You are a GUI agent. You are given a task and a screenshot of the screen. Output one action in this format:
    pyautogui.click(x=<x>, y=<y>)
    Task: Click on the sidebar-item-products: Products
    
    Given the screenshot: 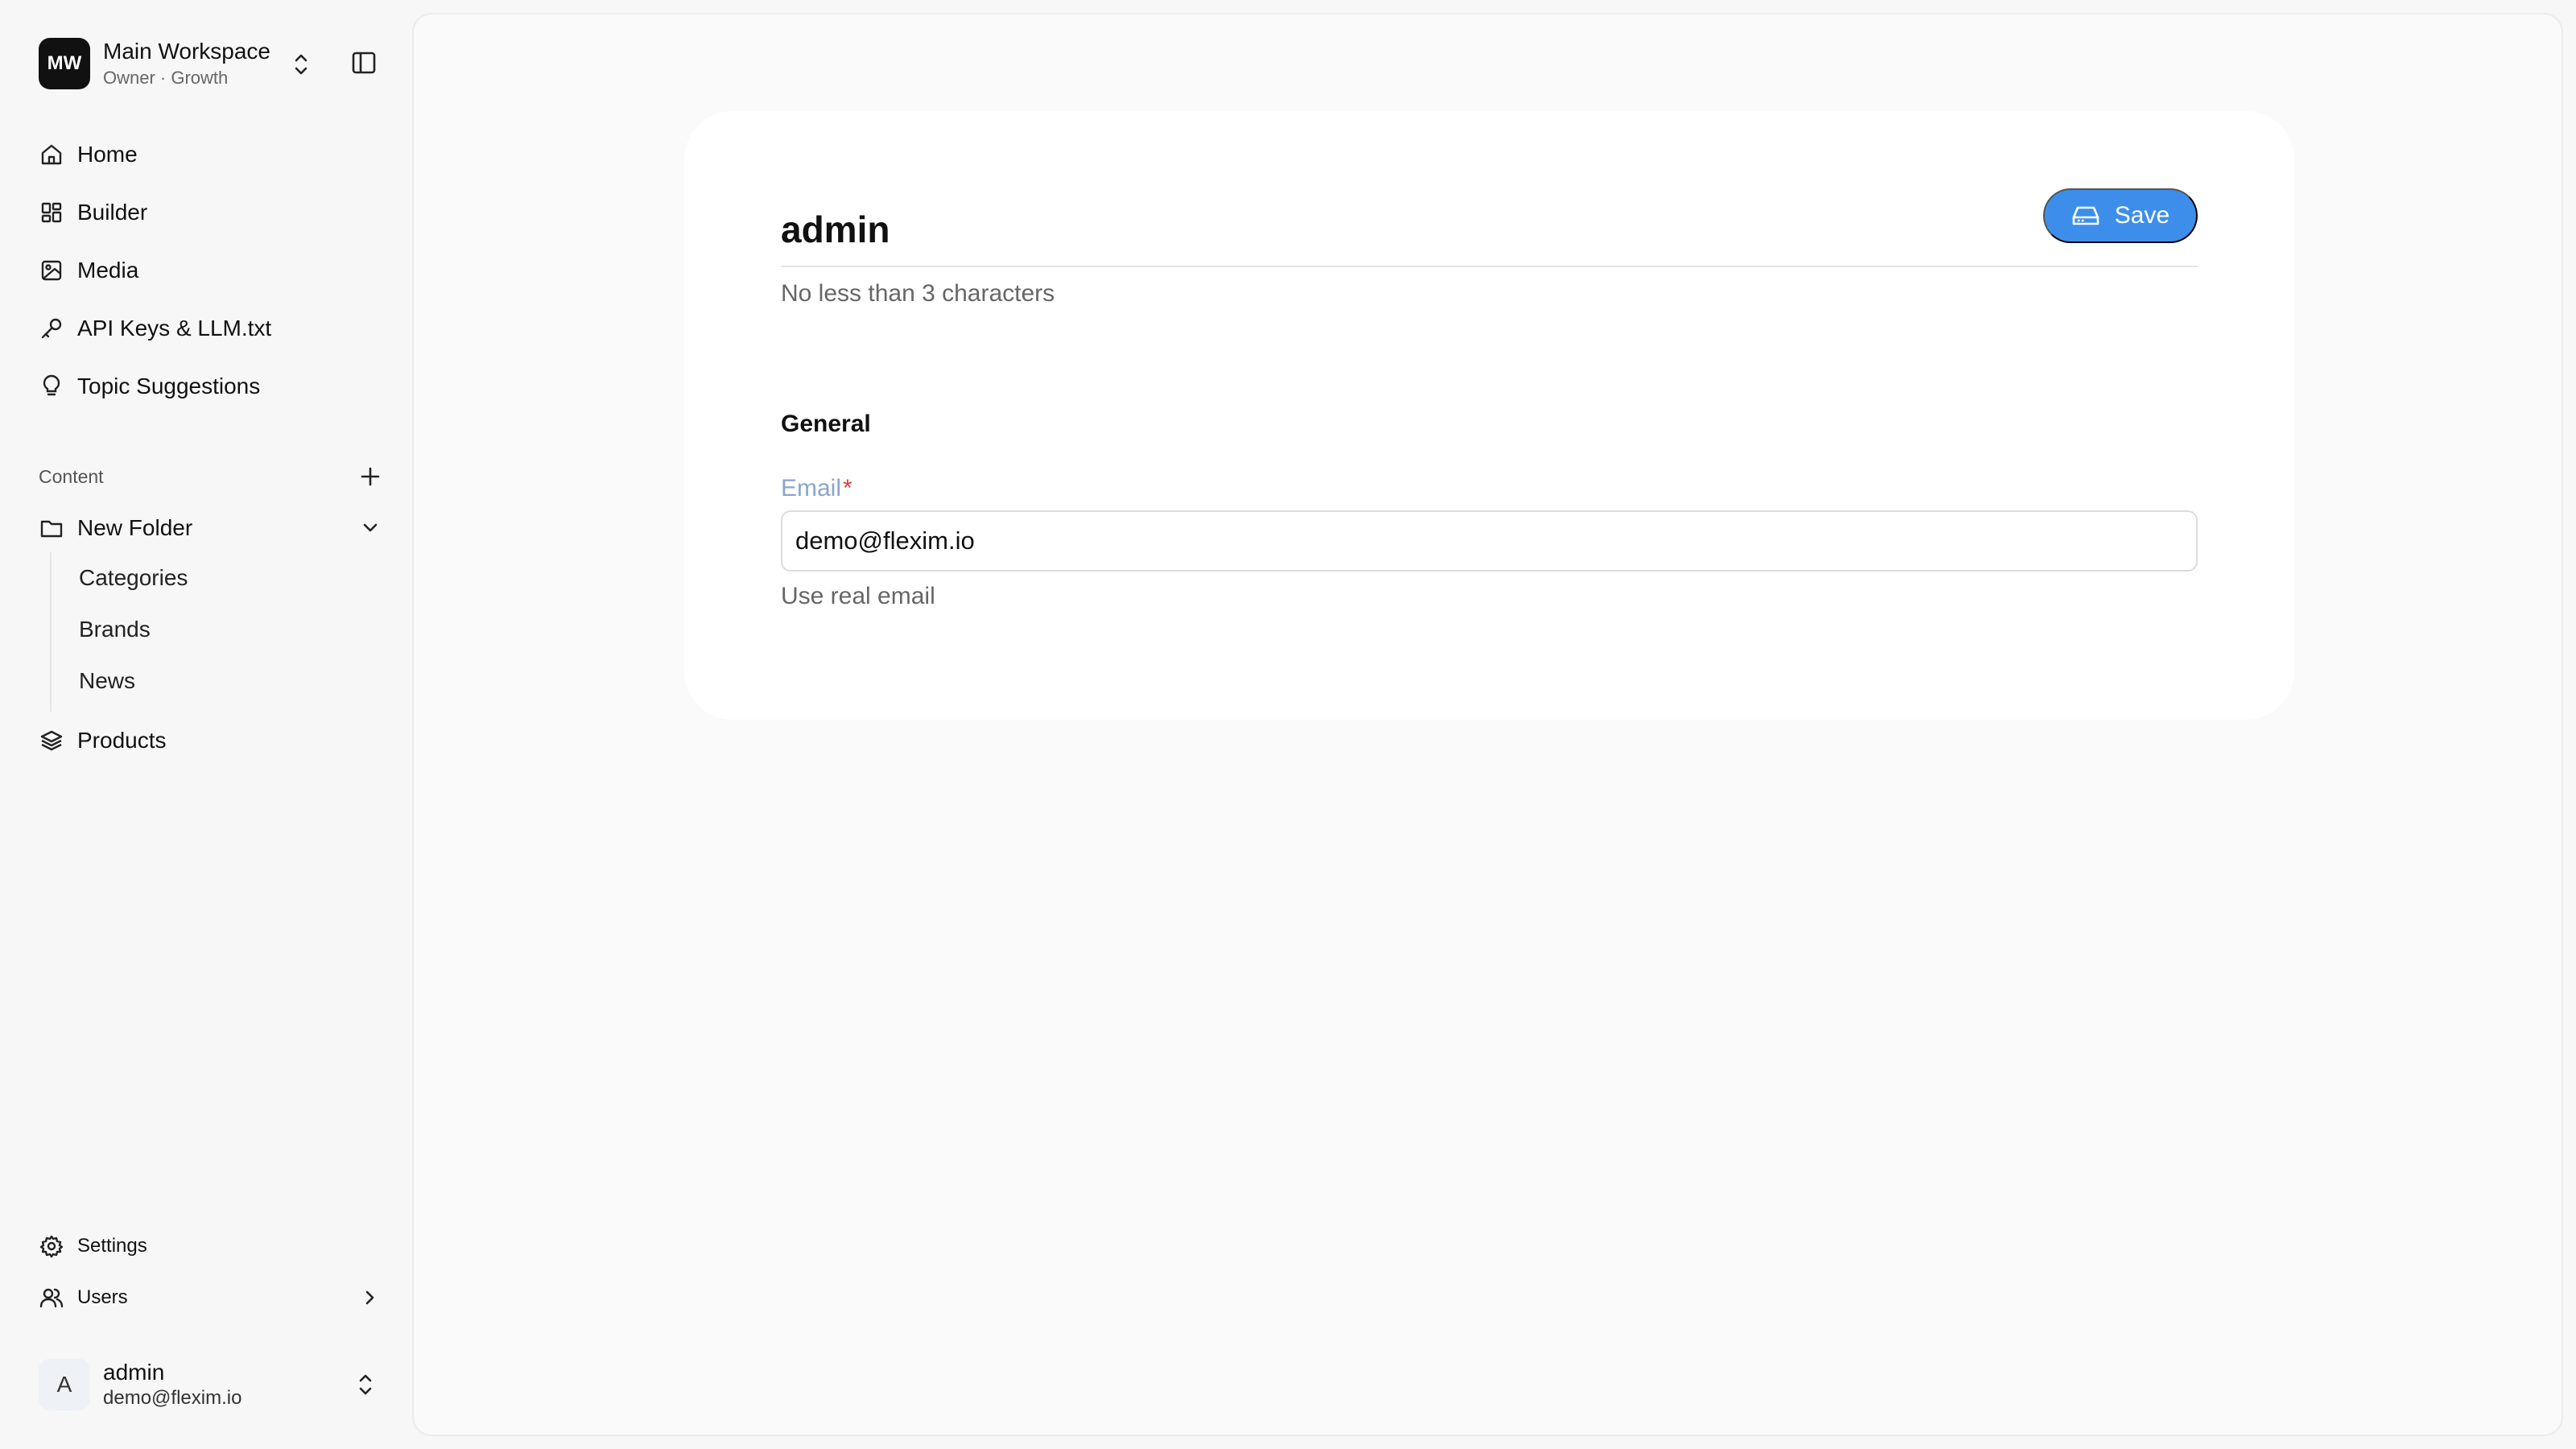 What is the action you would take?
    pyautogui.click(x=212, y=741)
    